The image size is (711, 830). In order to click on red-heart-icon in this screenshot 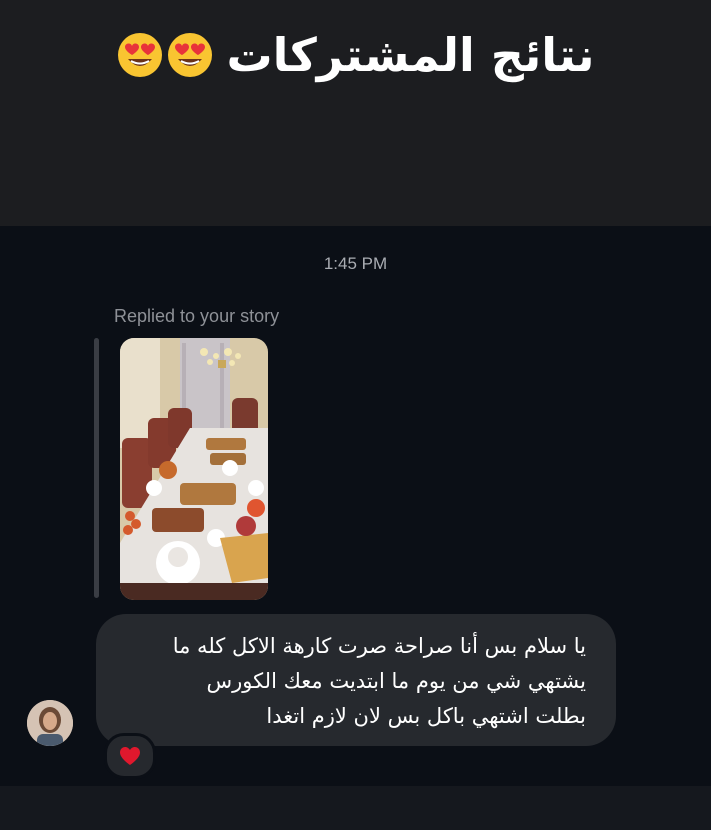, I will do `click(130, 756)`.